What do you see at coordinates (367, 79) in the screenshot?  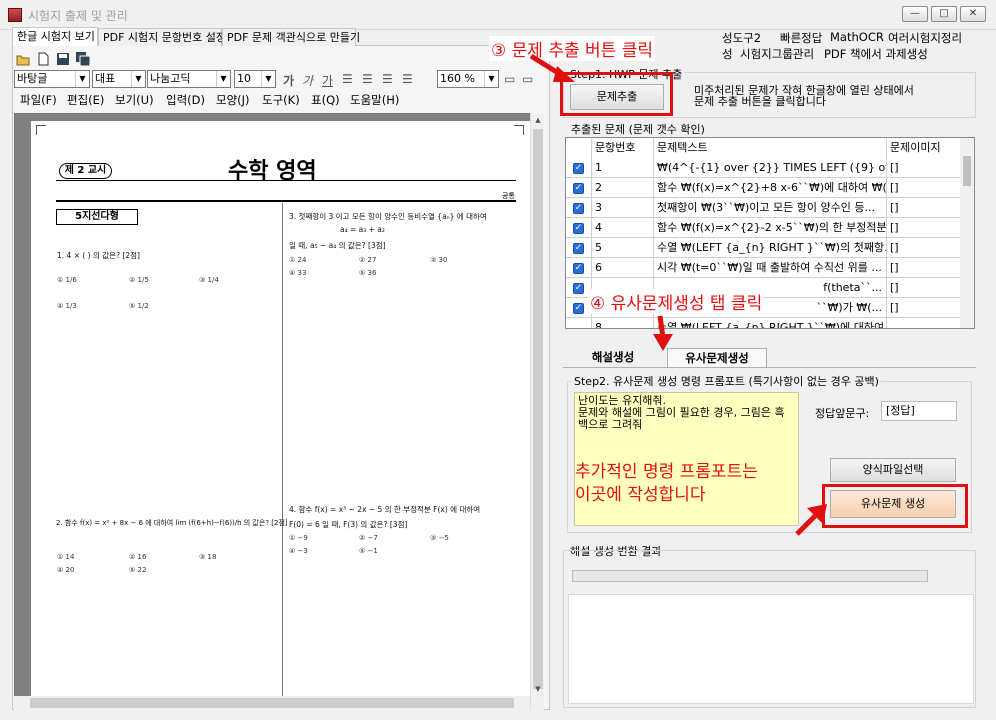 I see `align-left-icon: ☰` at bounding box center [367, 79].